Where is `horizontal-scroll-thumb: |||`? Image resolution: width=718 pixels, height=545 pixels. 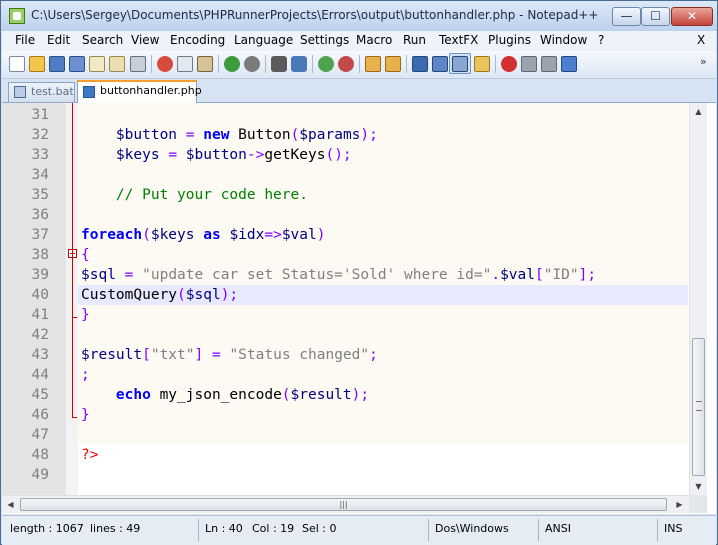
horizontal-scroll-thumb: ||| is located at coordinates (343, 504).